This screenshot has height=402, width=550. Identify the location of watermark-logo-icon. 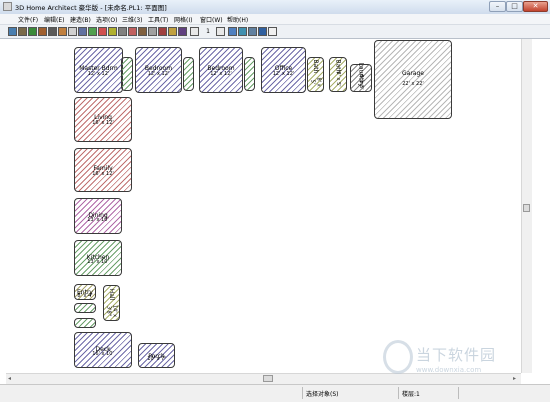
(398, 357).